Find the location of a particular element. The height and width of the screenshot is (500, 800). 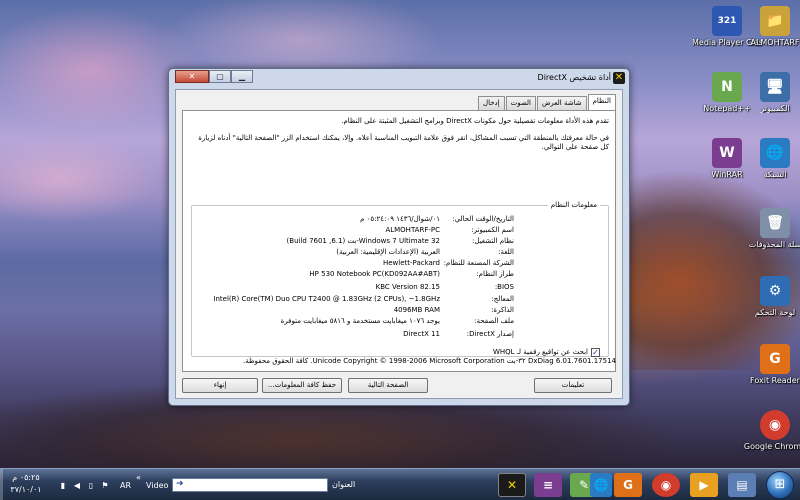

info-row-computer-name: اسم الكمبيوتر: ALMOHTARF-PC is located at coordinates (401, 230).